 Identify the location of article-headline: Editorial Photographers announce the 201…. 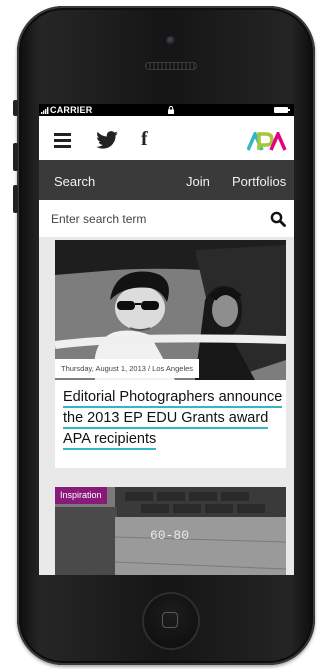
(173, 418).